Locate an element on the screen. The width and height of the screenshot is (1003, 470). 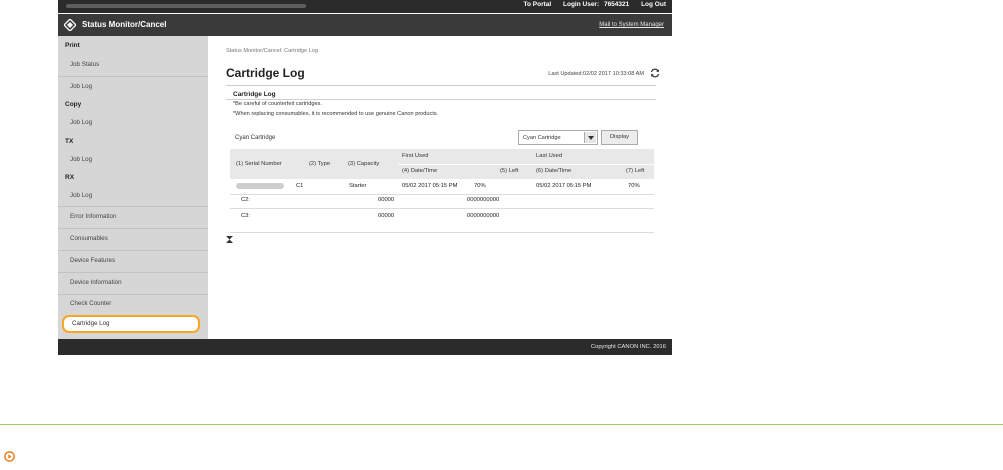
top-links: To Portal Login User: 7654321 Log Out is located at coordinates (590, 4).